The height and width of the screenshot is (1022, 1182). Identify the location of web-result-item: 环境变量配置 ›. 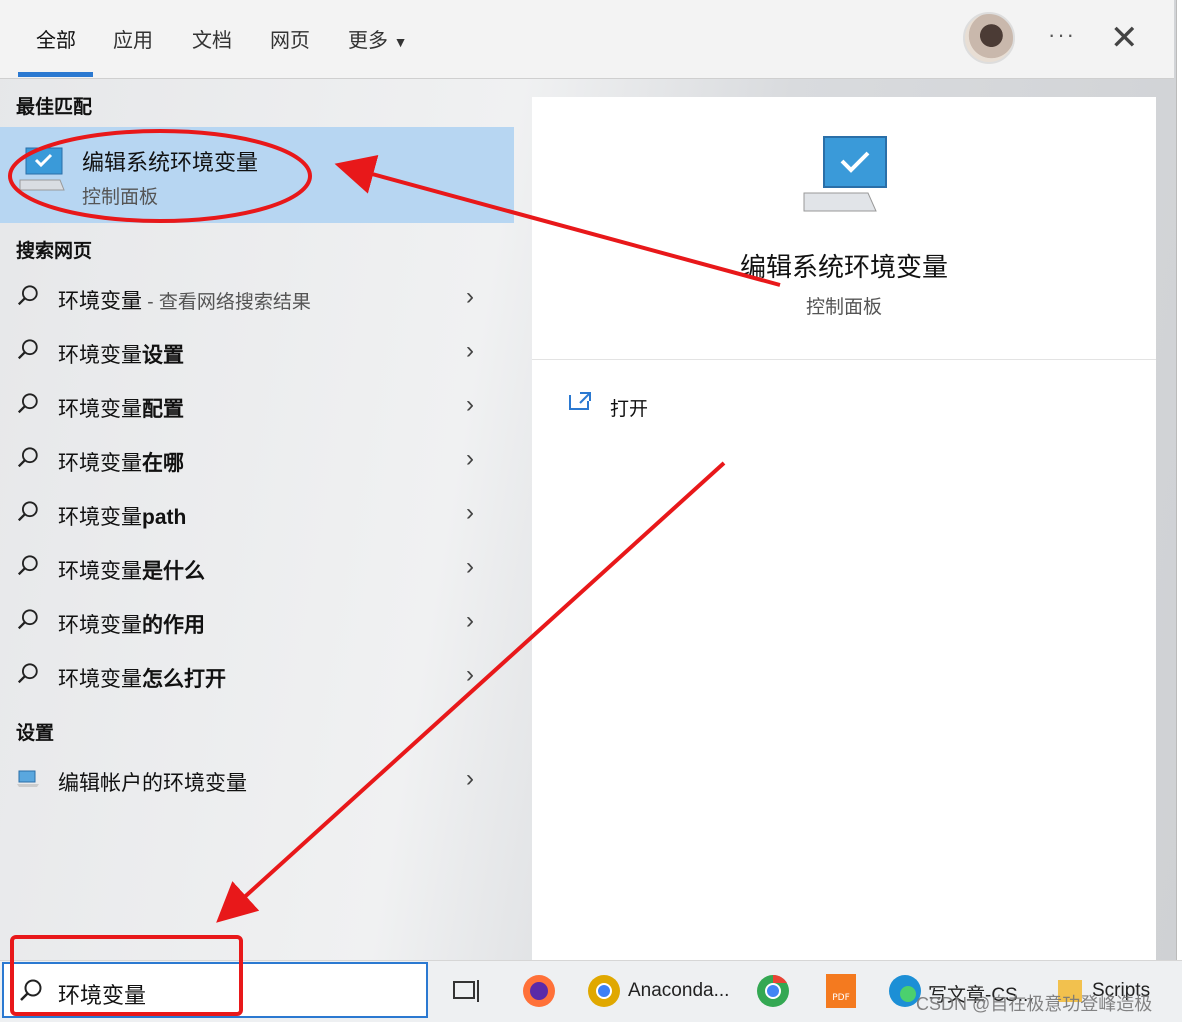
(257, 406).